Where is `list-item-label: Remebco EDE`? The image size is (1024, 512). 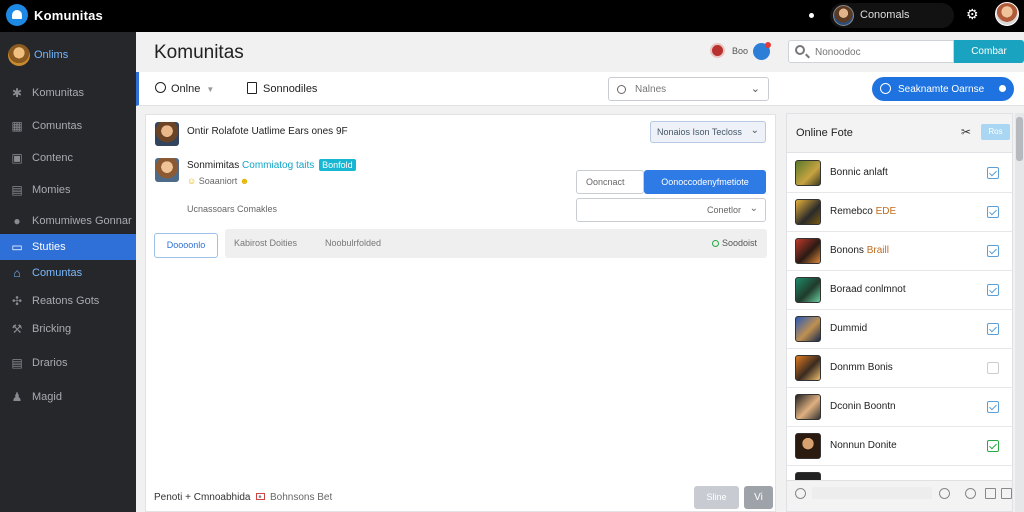 list-item-label: Remebco EDE is located at coordinates (863, 211).